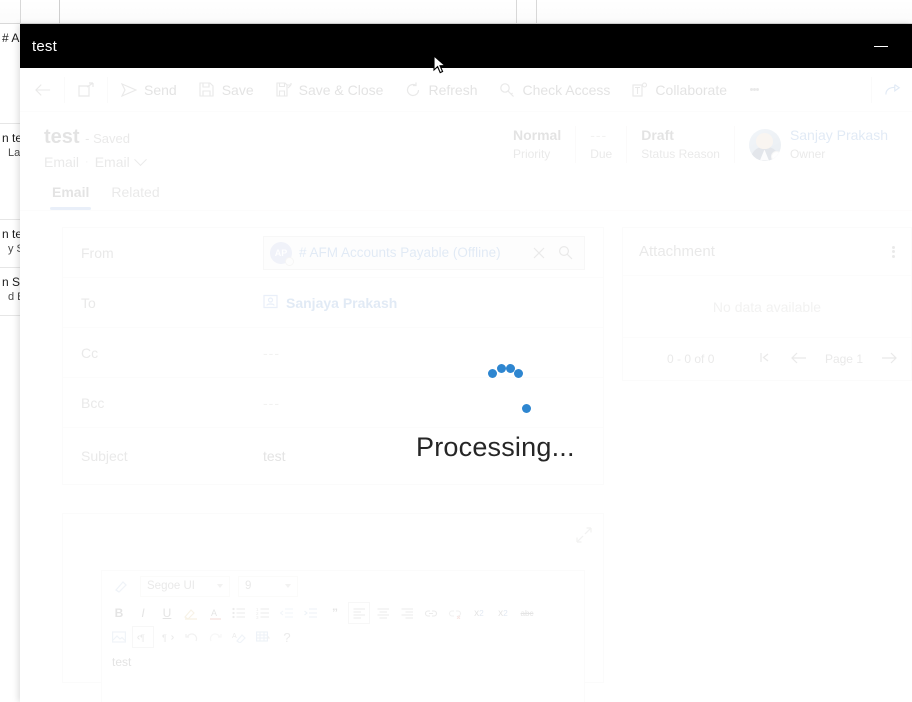  I want to click on header-field-priority: Normal Priority, so click(538, 144).